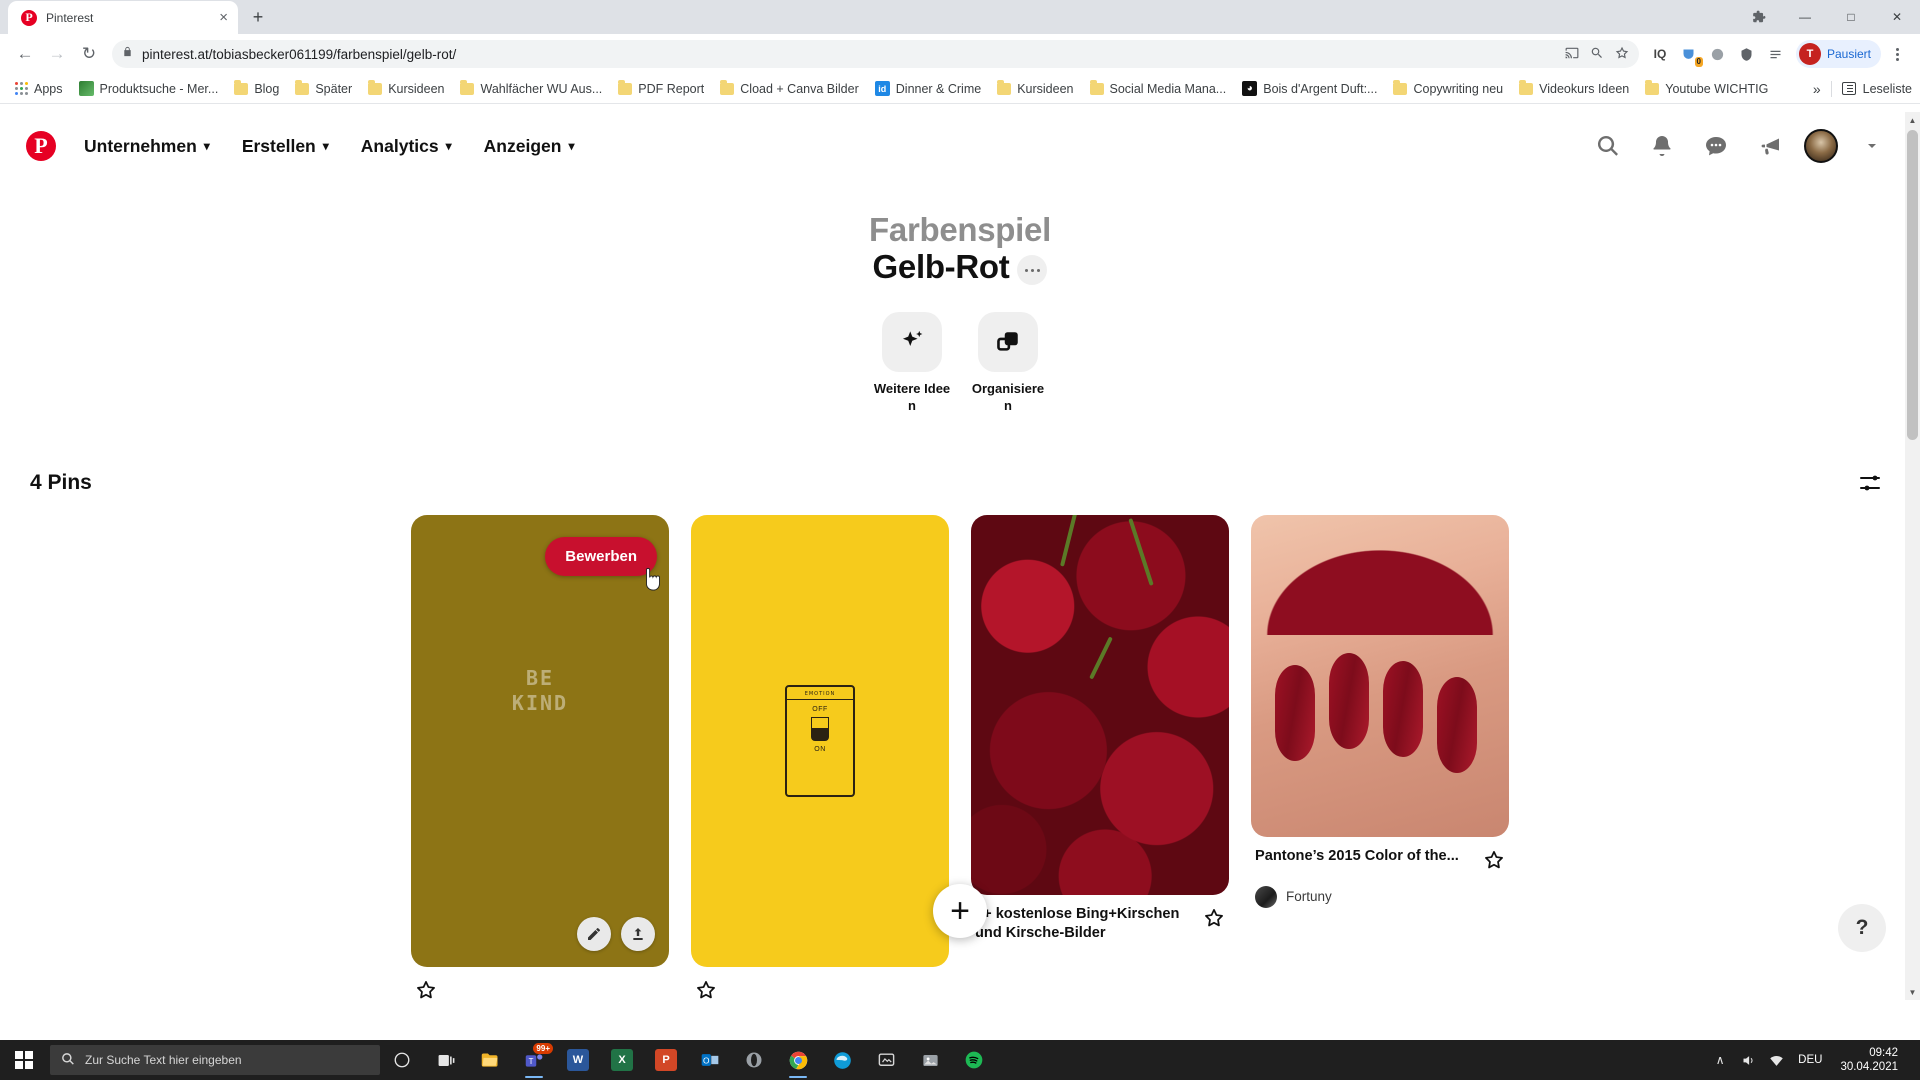  Describe the element at coordinates (1912, 556) in the screenshot. I see `page-scrollbar: ▲ ▼` at that location.